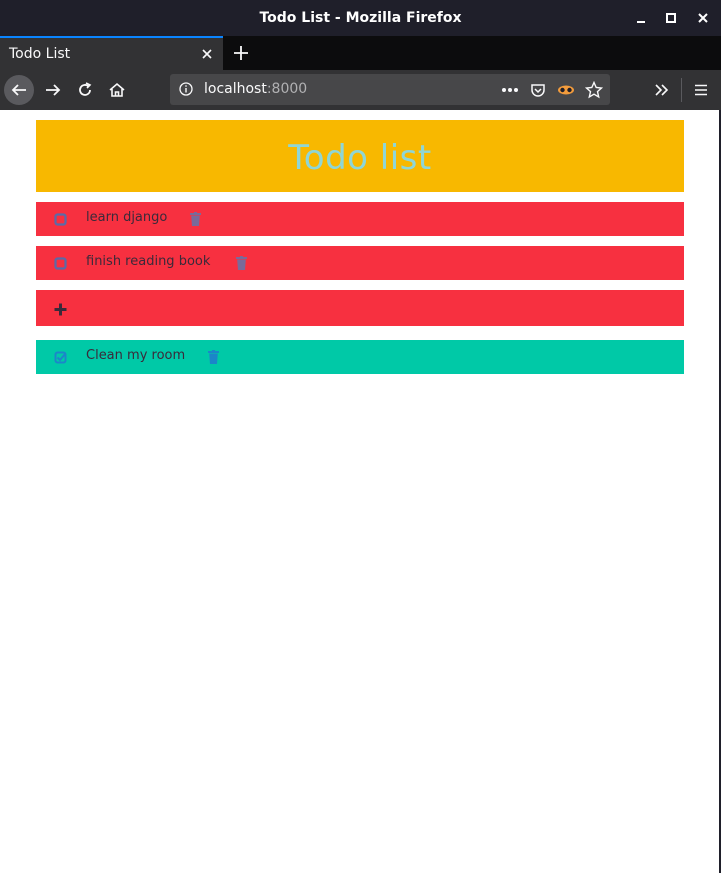  I want to click on todo-text: finish reading book, so click(148, 261).